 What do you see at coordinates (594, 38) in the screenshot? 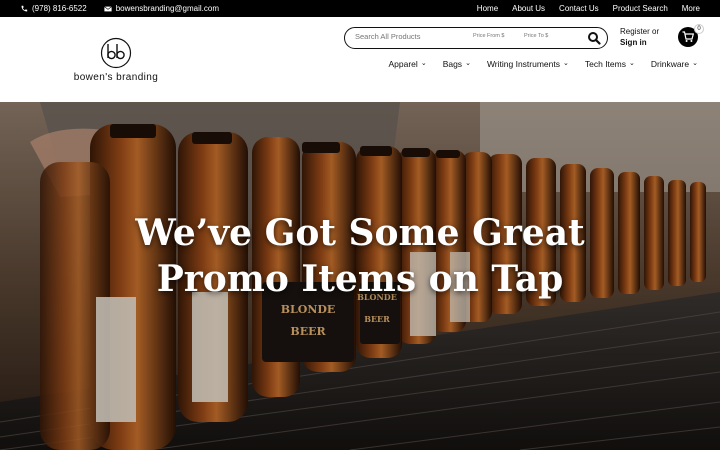
I see `search-icon` at bounding box center [594, 38].